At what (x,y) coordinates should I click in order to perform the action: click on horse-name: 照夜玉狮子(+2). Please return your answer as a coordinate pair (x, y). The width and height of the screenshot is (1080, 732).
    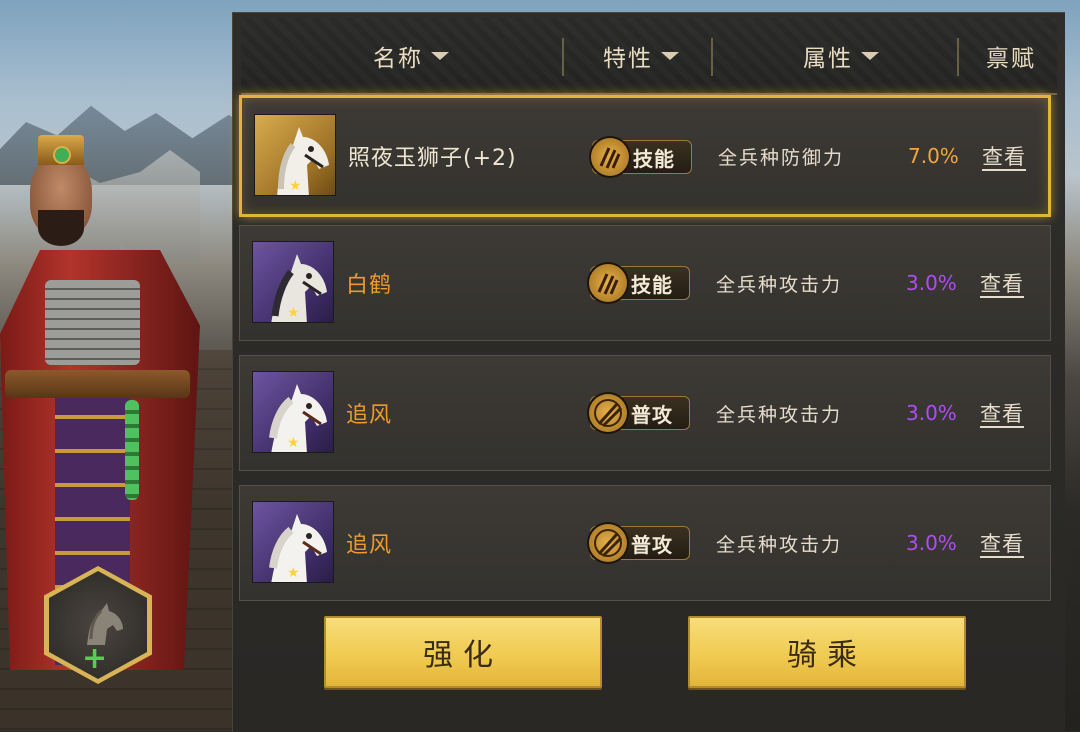
    Looking at the image, I should click on (432, 158).